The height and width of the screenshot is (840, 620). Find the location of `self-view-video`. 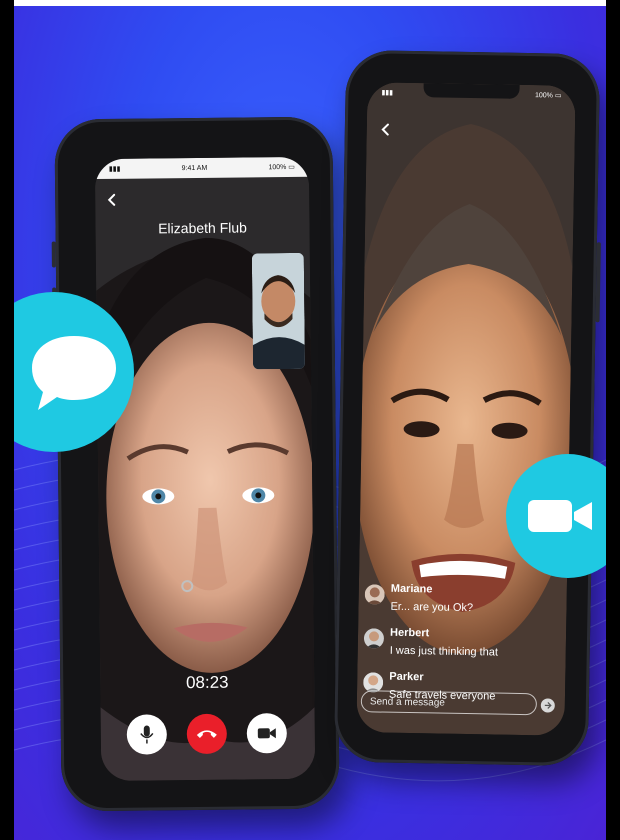

self-view-video is located at coordinates (278, 311).